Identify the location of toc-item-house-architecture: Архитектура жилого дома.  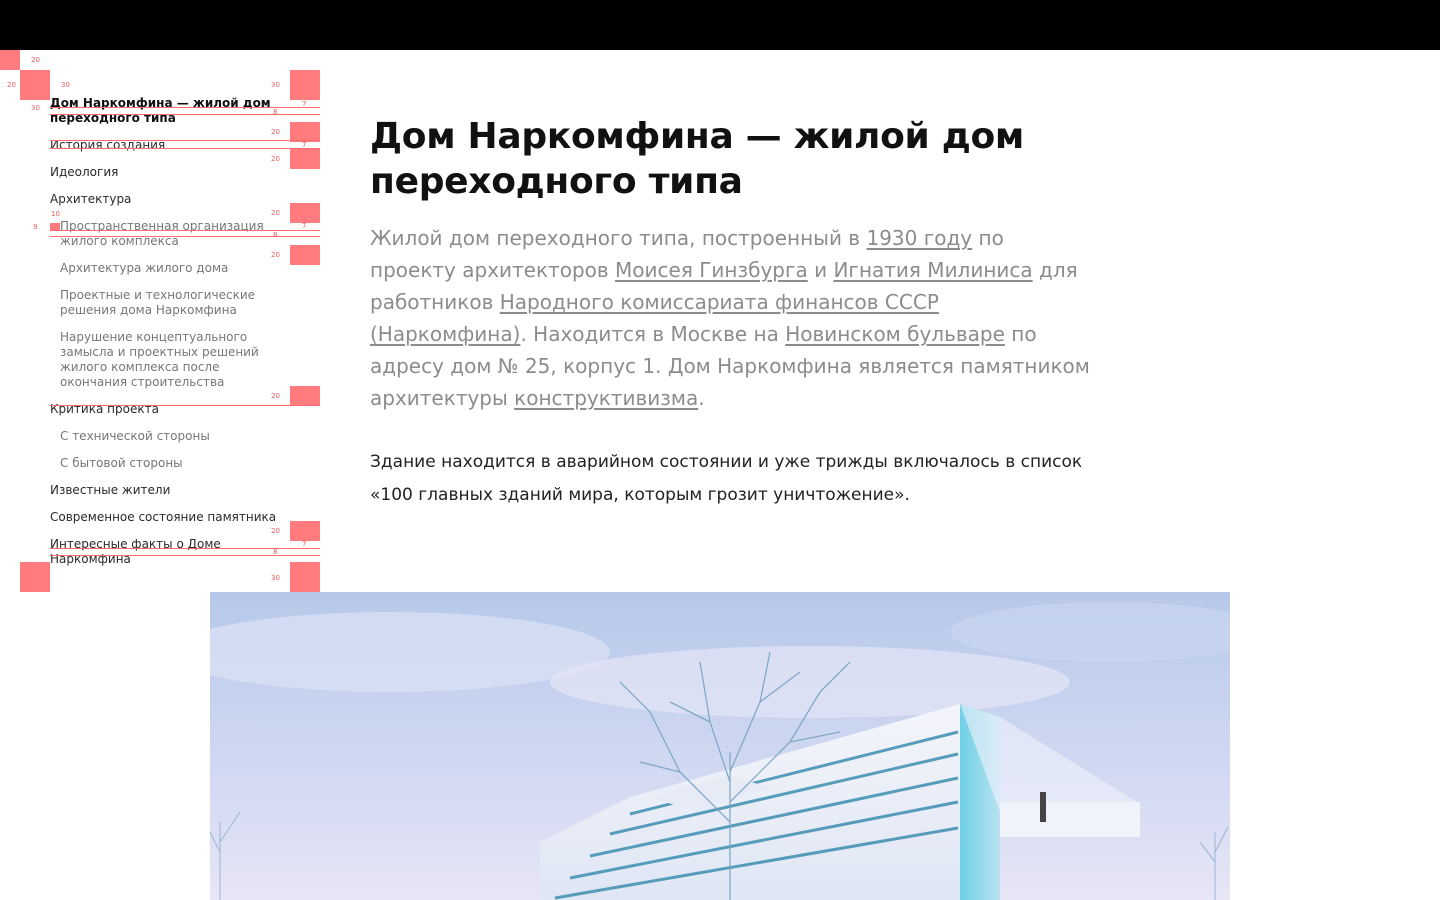
(170, 268).